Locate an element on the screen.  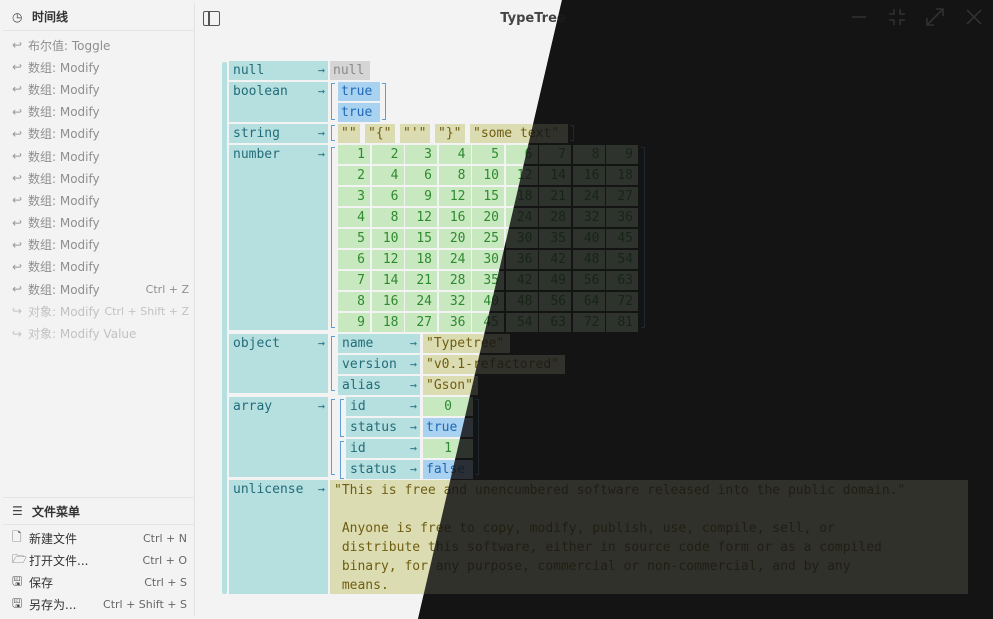
array-item-key: id → is located at coordinates (383, 406).